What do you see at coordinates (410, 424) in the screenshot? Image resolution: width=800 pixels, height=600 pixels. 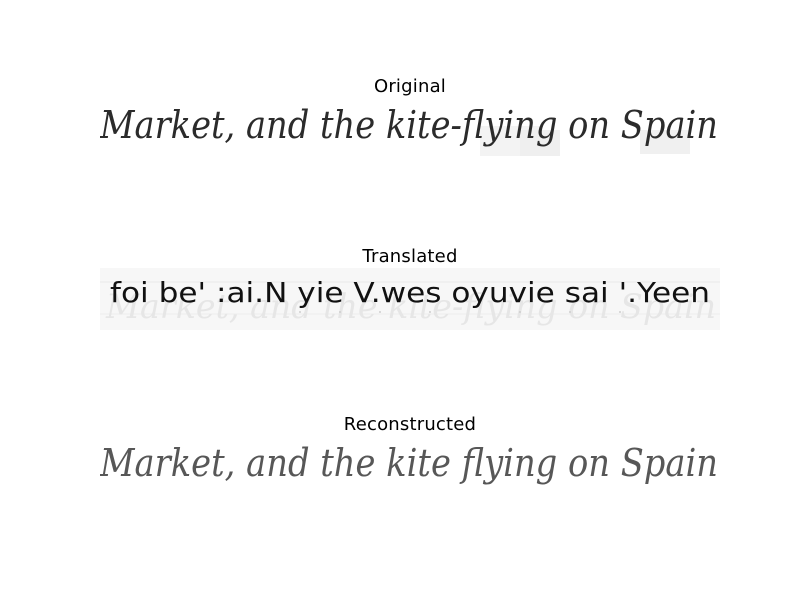 I see `reconstructed-title: Reconstructed` at bounding box center [410, 424].